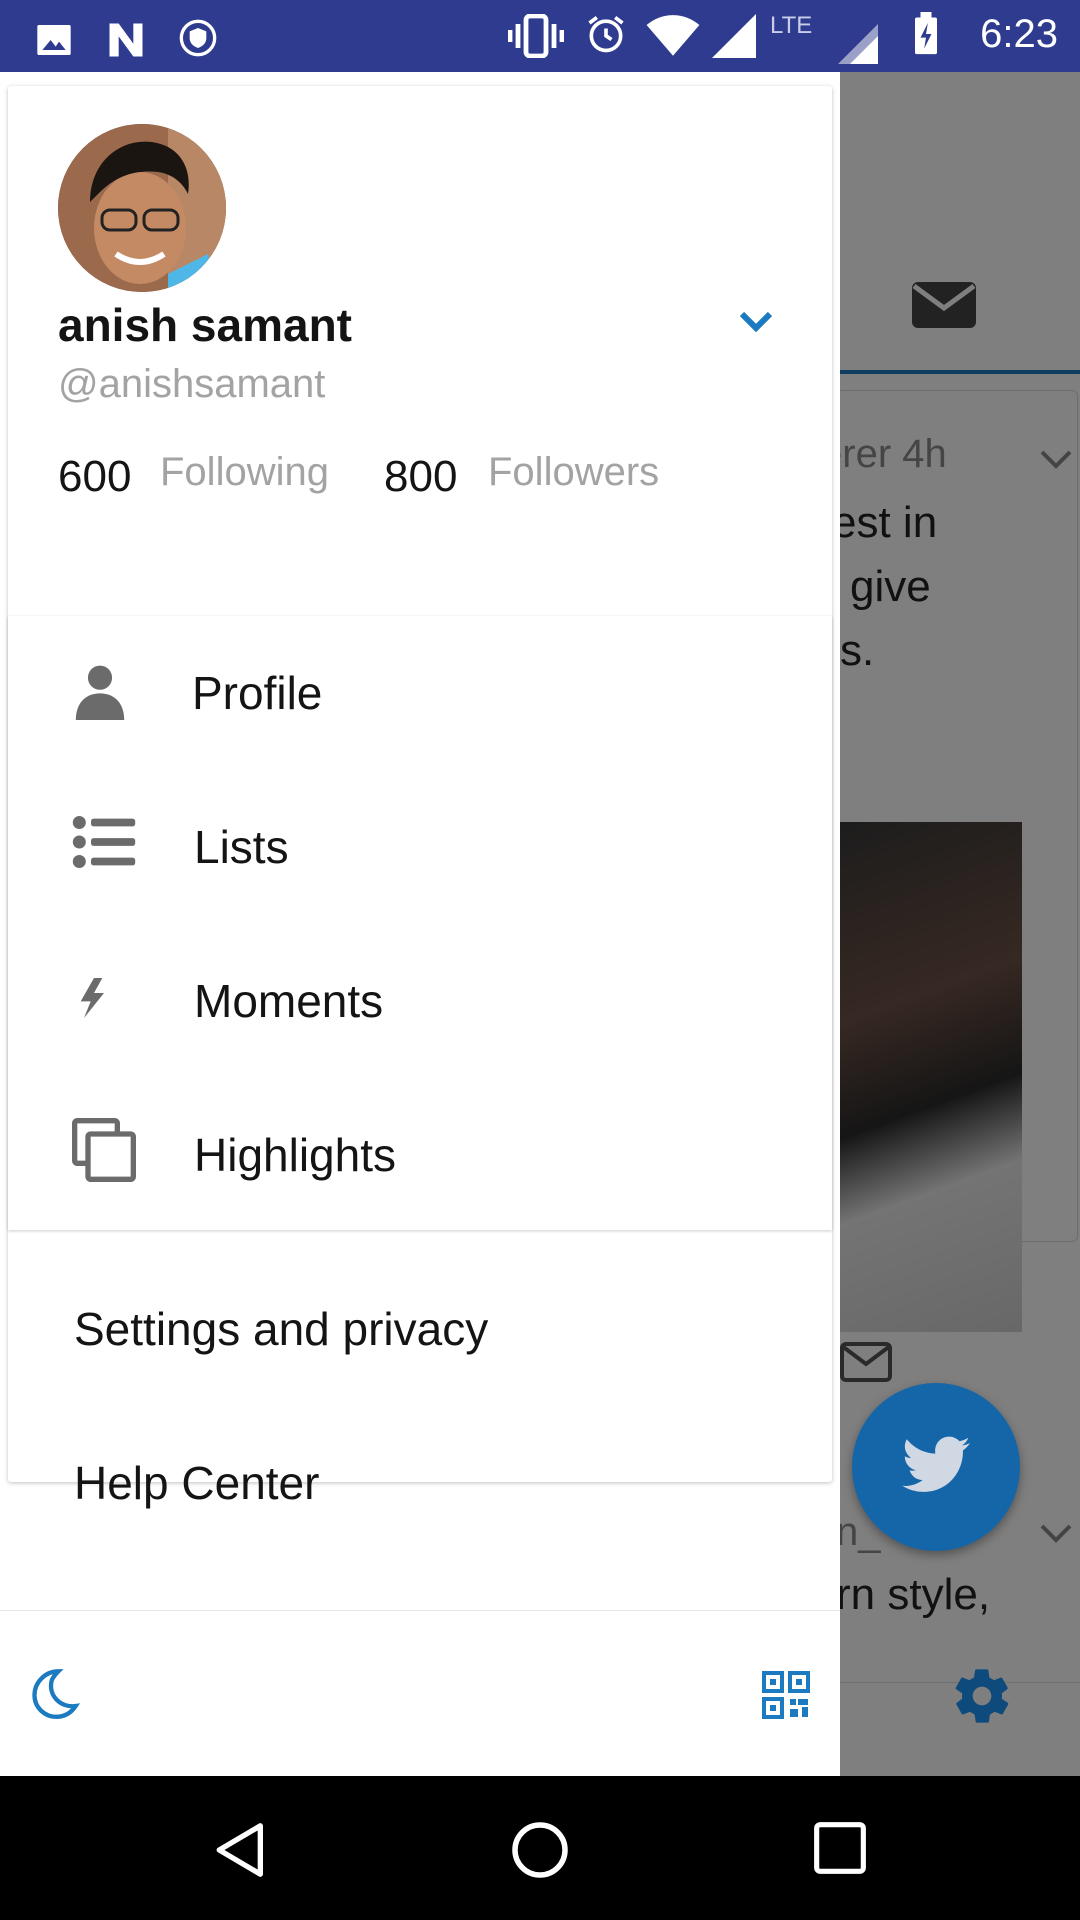 The width and height of the screenshot is (1080, 1920). Describe the element at coordinates (420, 693) in the screenshot. I see `menu-item-profile: Profile` at that location.